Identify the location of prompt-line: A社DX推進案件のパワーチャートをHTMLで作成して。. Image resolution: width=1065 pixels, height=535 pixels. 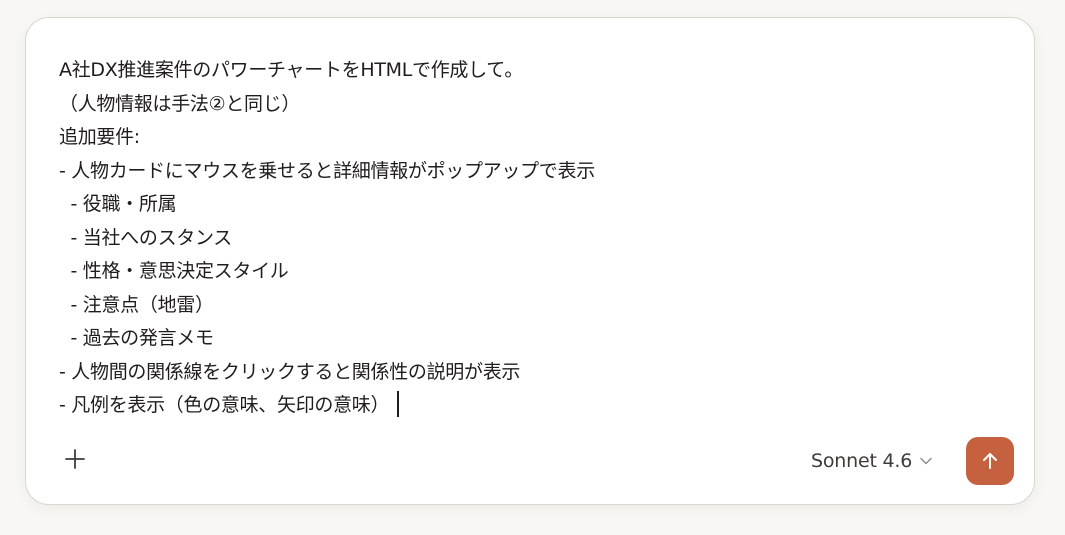
(291, 70).